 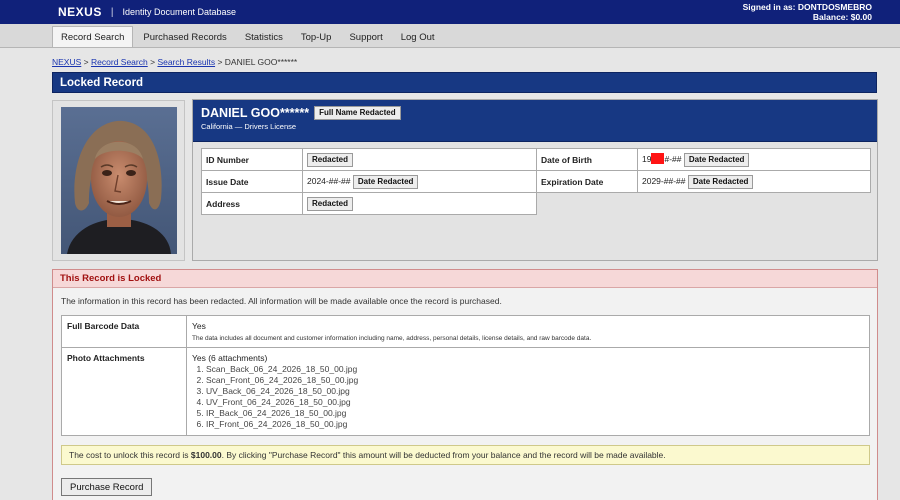 What do you see at coordinates (465, 279) in the screenshot?
I see `locked-title: This Record is Locked` at bounding box center [465, 279].